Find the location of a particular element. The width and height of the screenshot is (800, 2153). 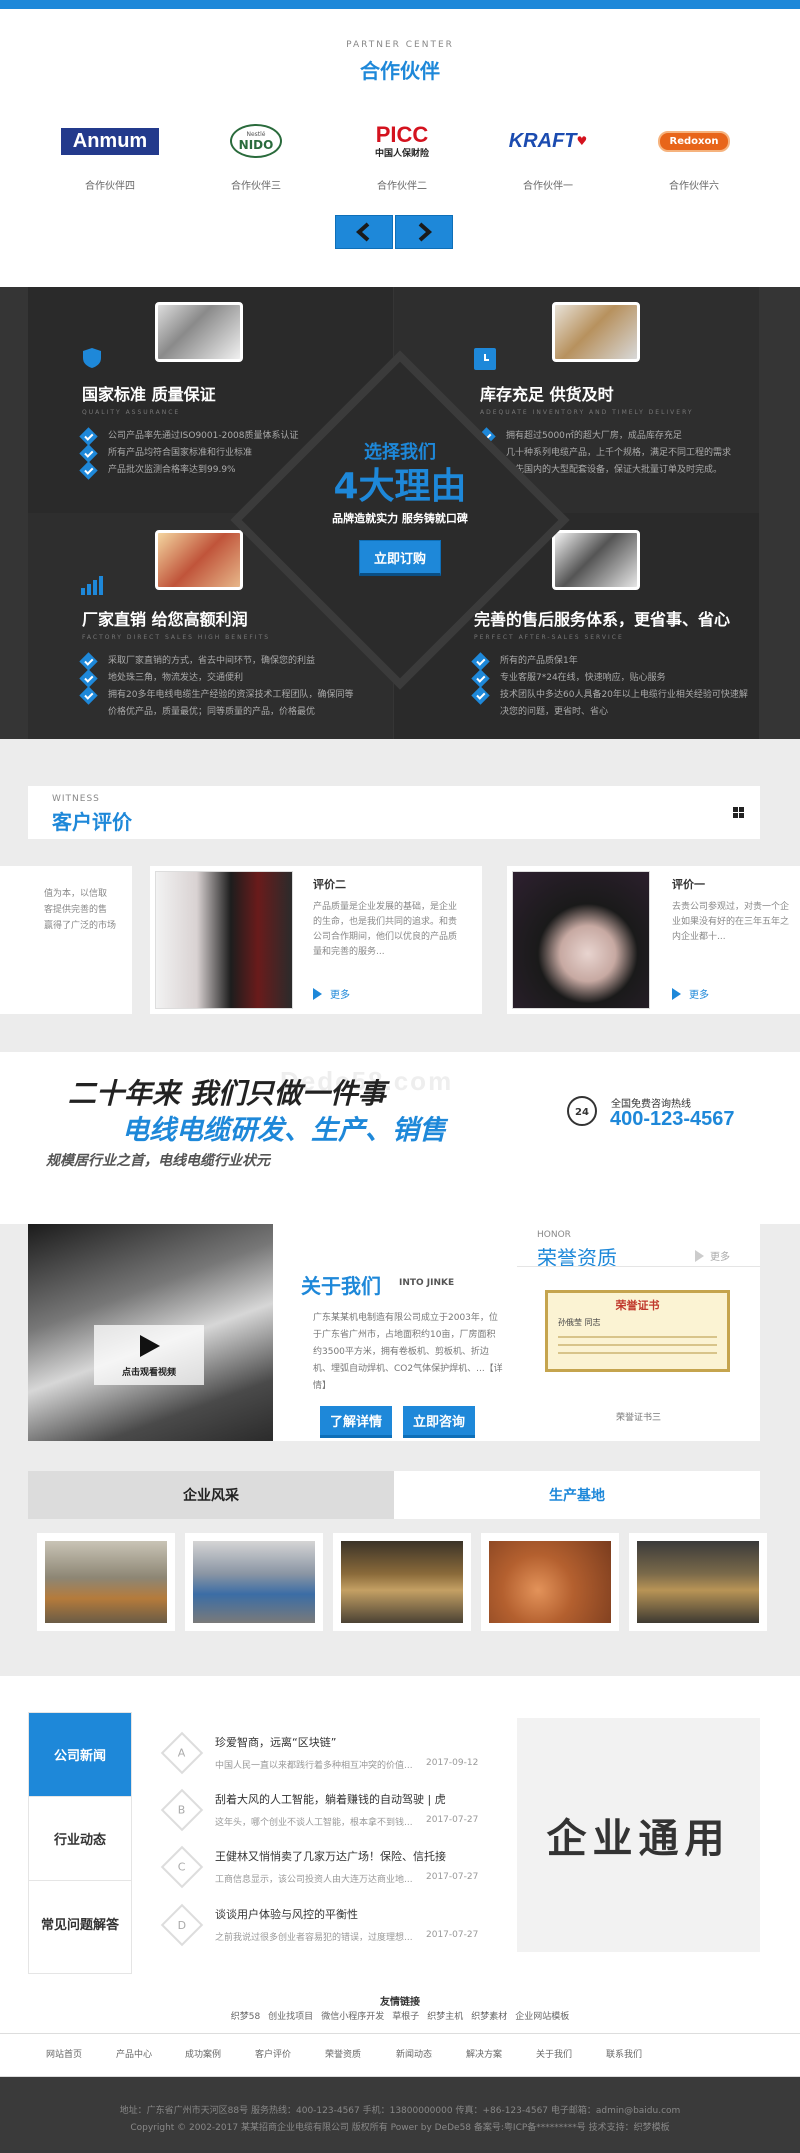

tab-enterprise-style: 企业风采 is located at coordinates (211, 1495).